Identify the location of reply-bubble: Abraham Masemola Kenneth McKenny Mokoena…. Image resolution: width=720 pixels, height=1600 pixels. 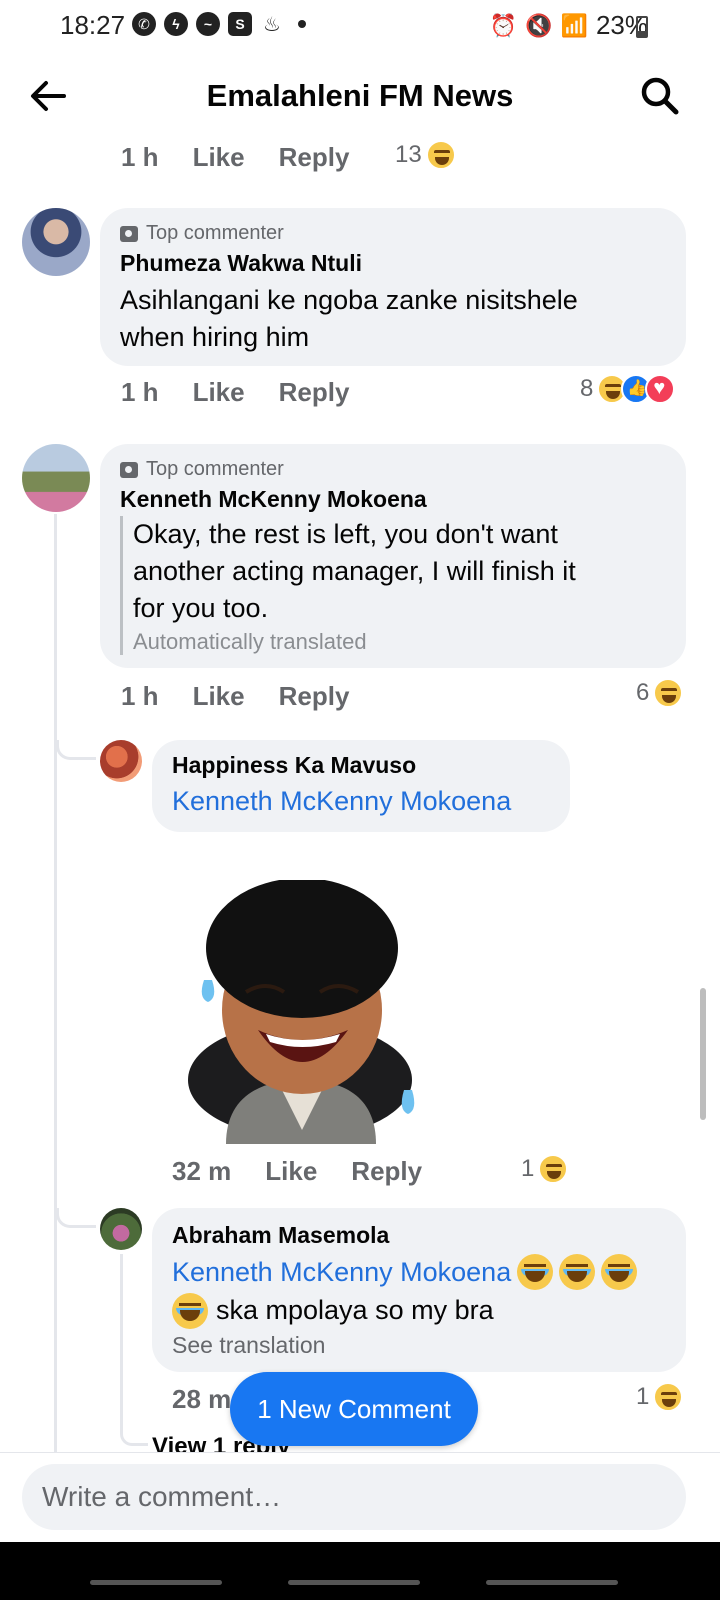
(419, 1290).